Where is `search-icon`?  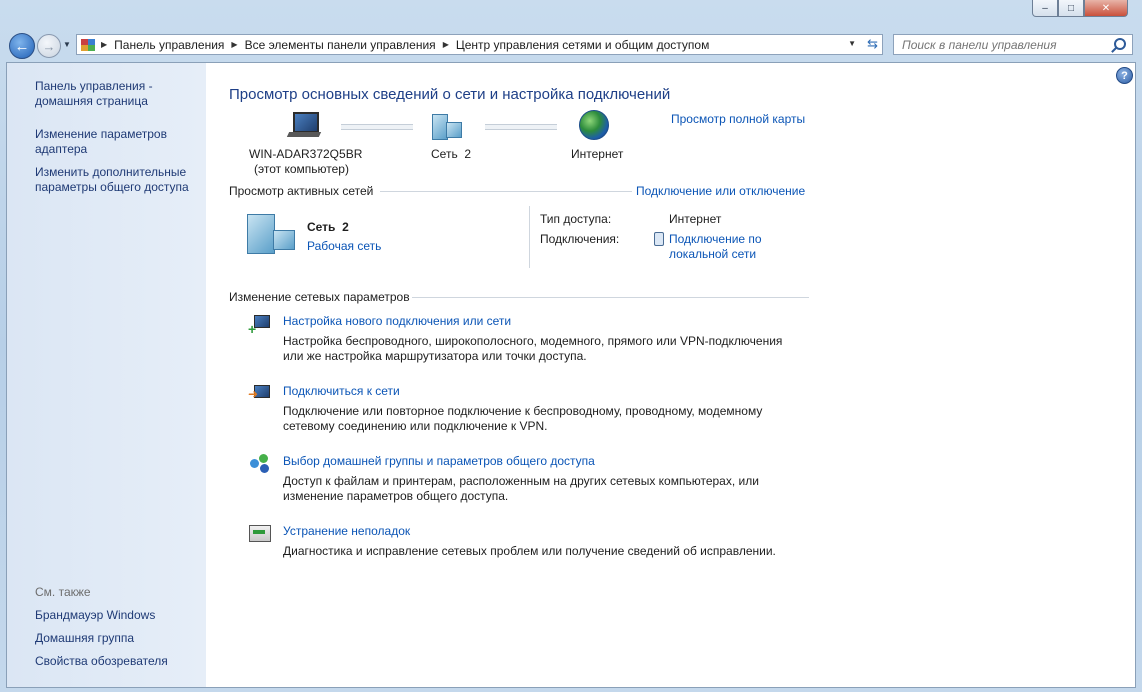 search-icon is located at coordinates (1120, 44).